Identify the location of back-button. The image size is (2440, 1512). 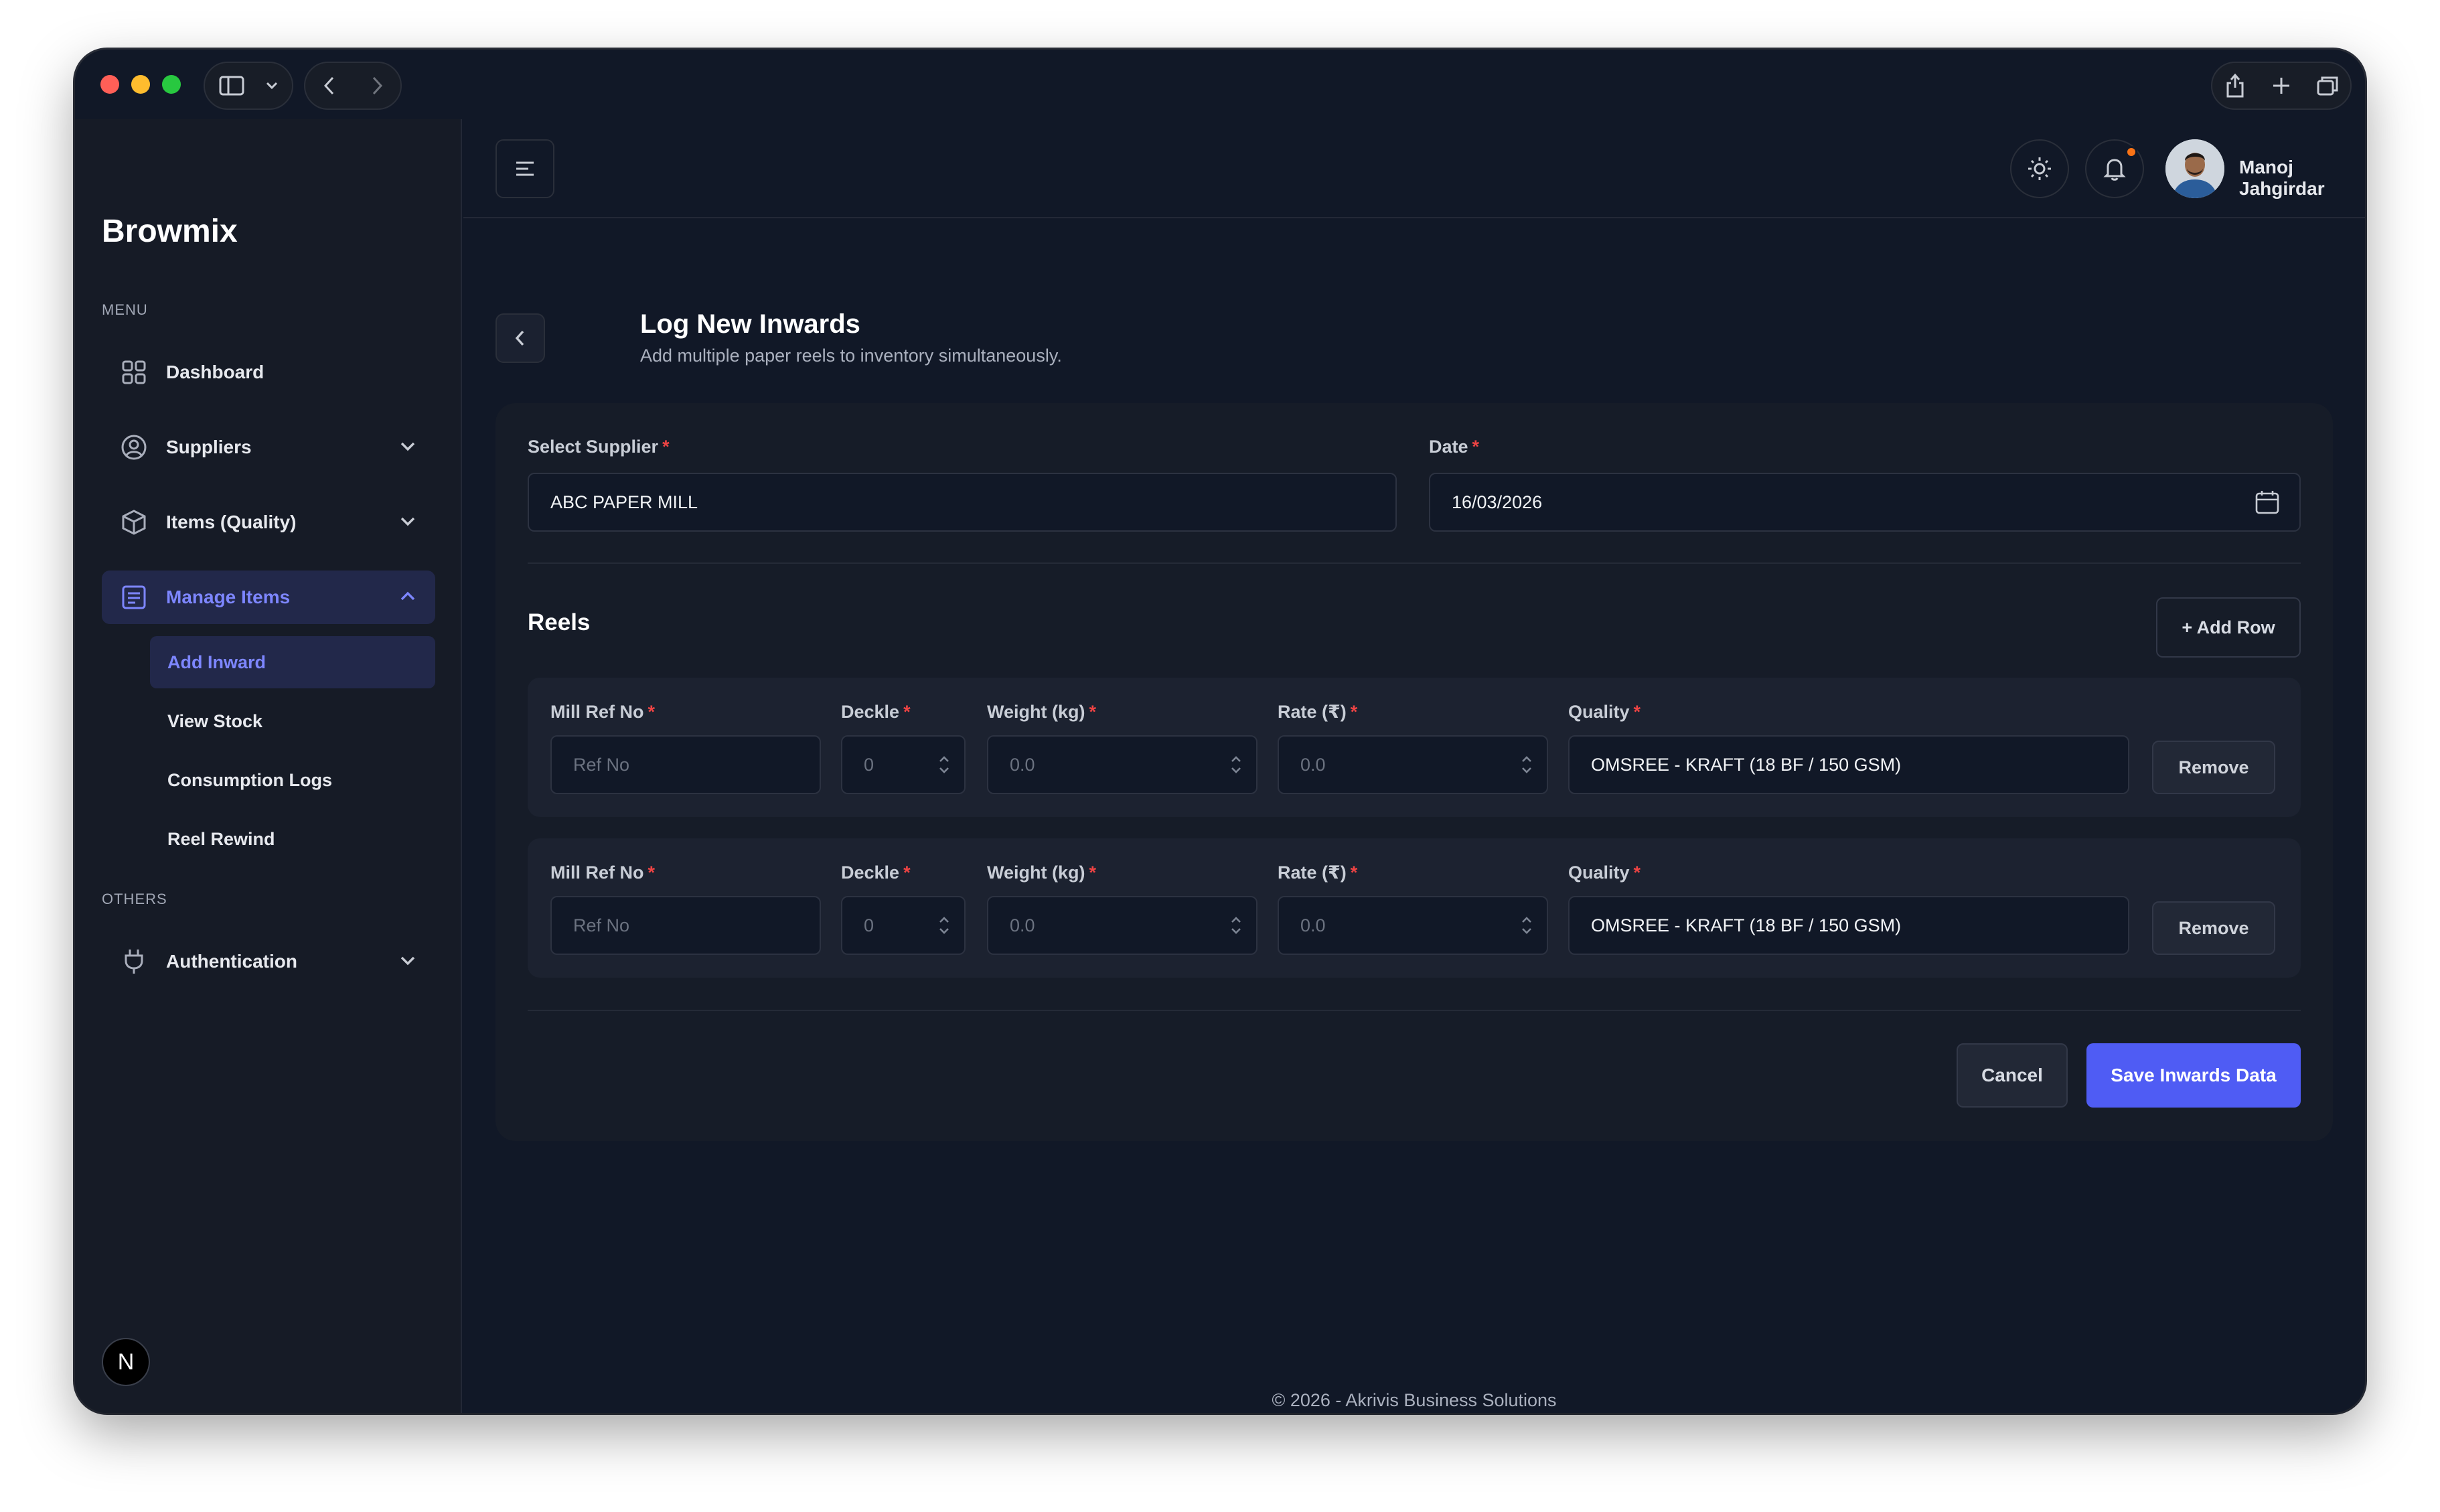
(520, 338).